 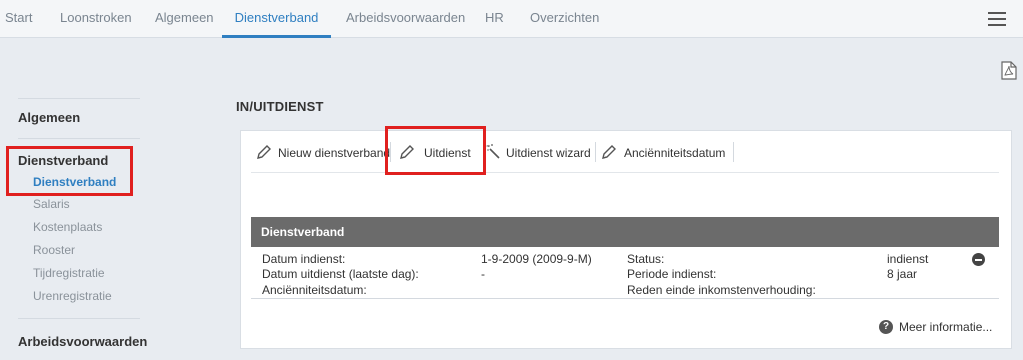 What do you see at coordinates (1009, 70) in the screenshot?
I see `pdf-icon` at bounding box center [1009, 70].